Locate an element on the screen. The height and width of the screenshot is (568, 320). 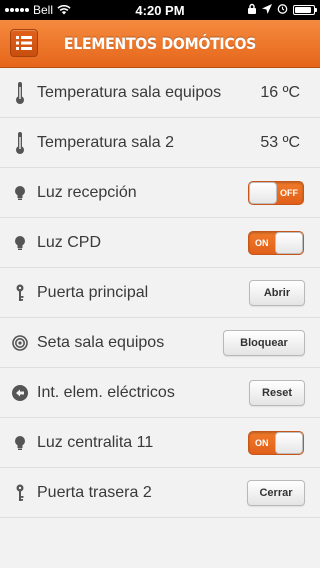
nav-bar: ELEMENTOS DOMÓTICOS is located at coordinates (160, 44).